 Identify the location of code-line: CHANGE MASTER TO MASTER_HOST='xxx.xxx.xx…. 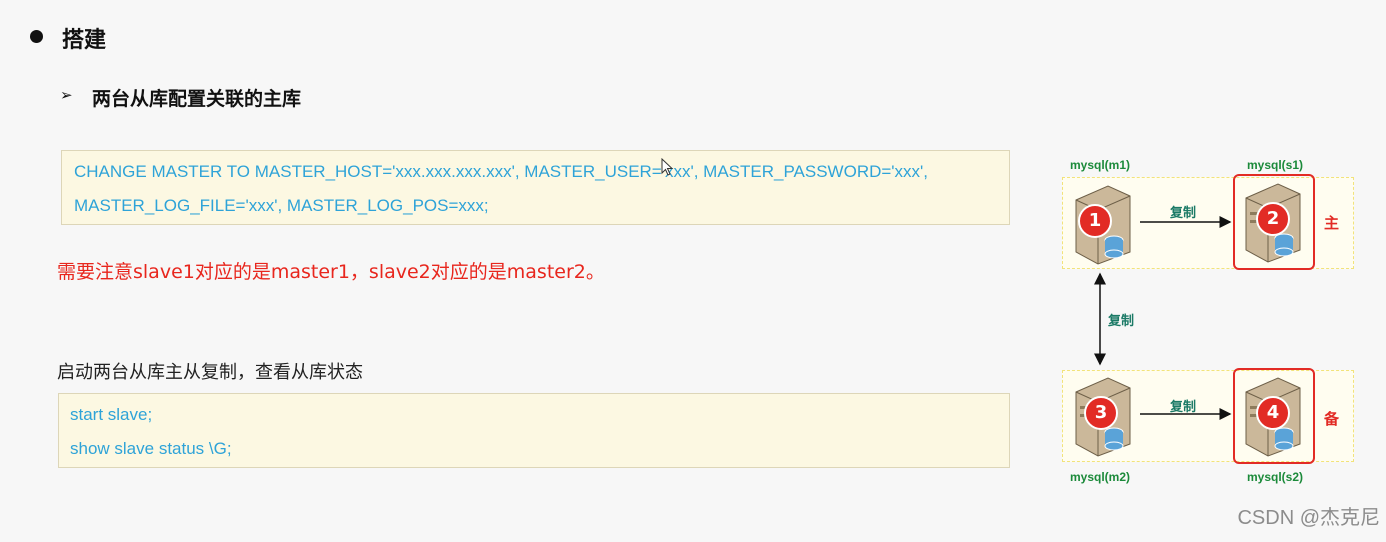
(501, 171).